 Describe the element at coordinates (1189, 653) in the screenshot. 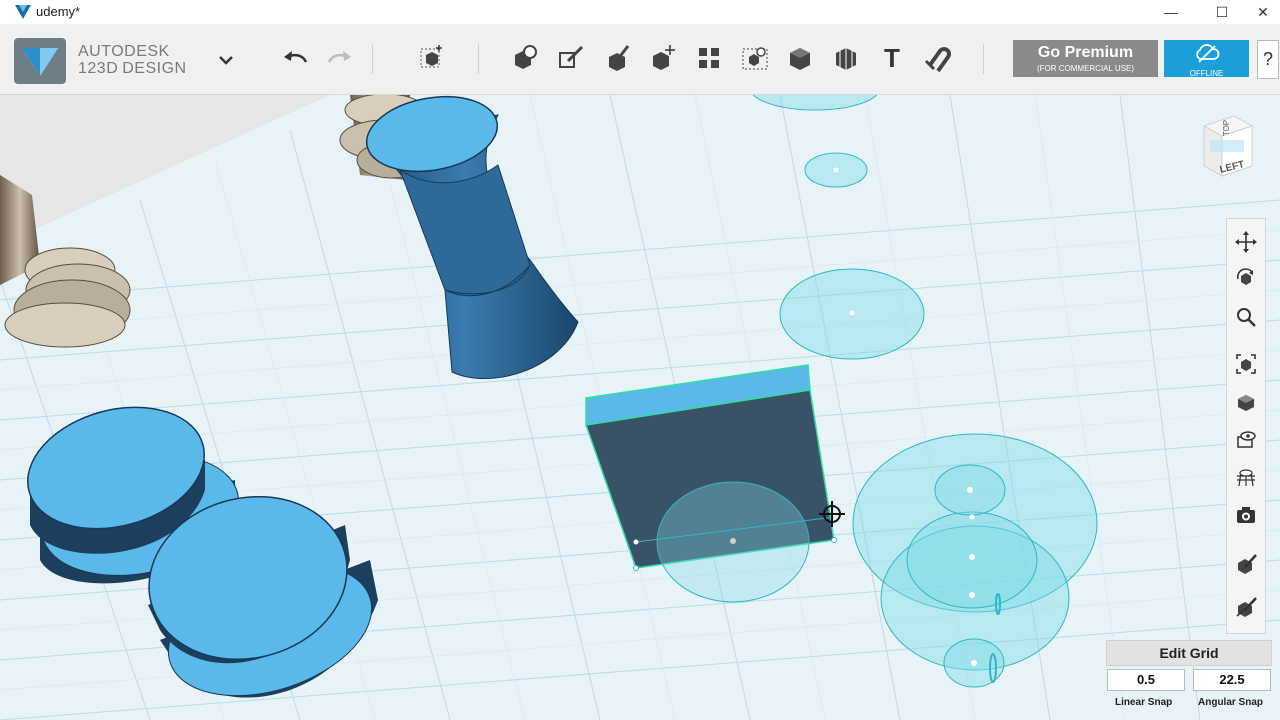

I see `edit-grid-button: Edit Grid` at that location.